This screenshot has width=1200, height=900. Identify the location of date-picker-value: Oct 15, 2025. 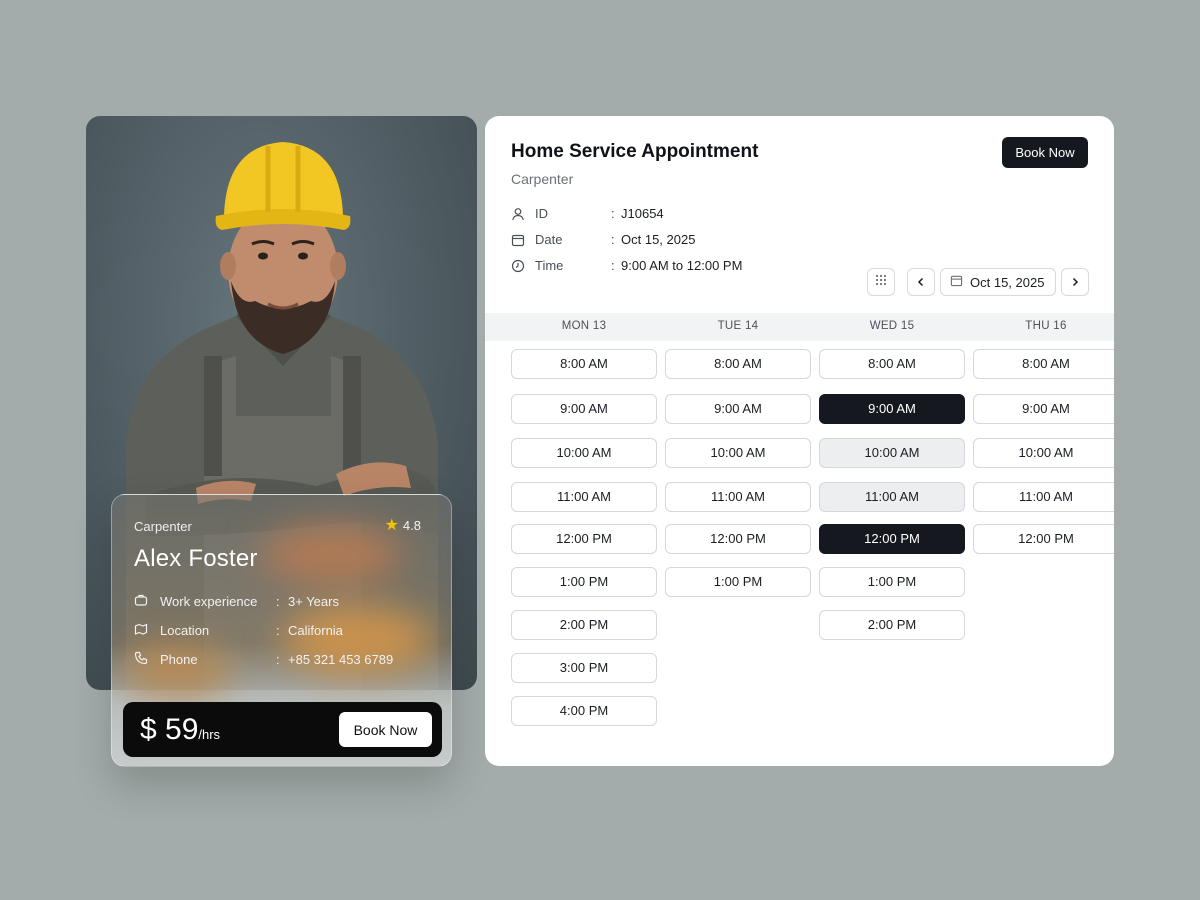
(1007, 282).